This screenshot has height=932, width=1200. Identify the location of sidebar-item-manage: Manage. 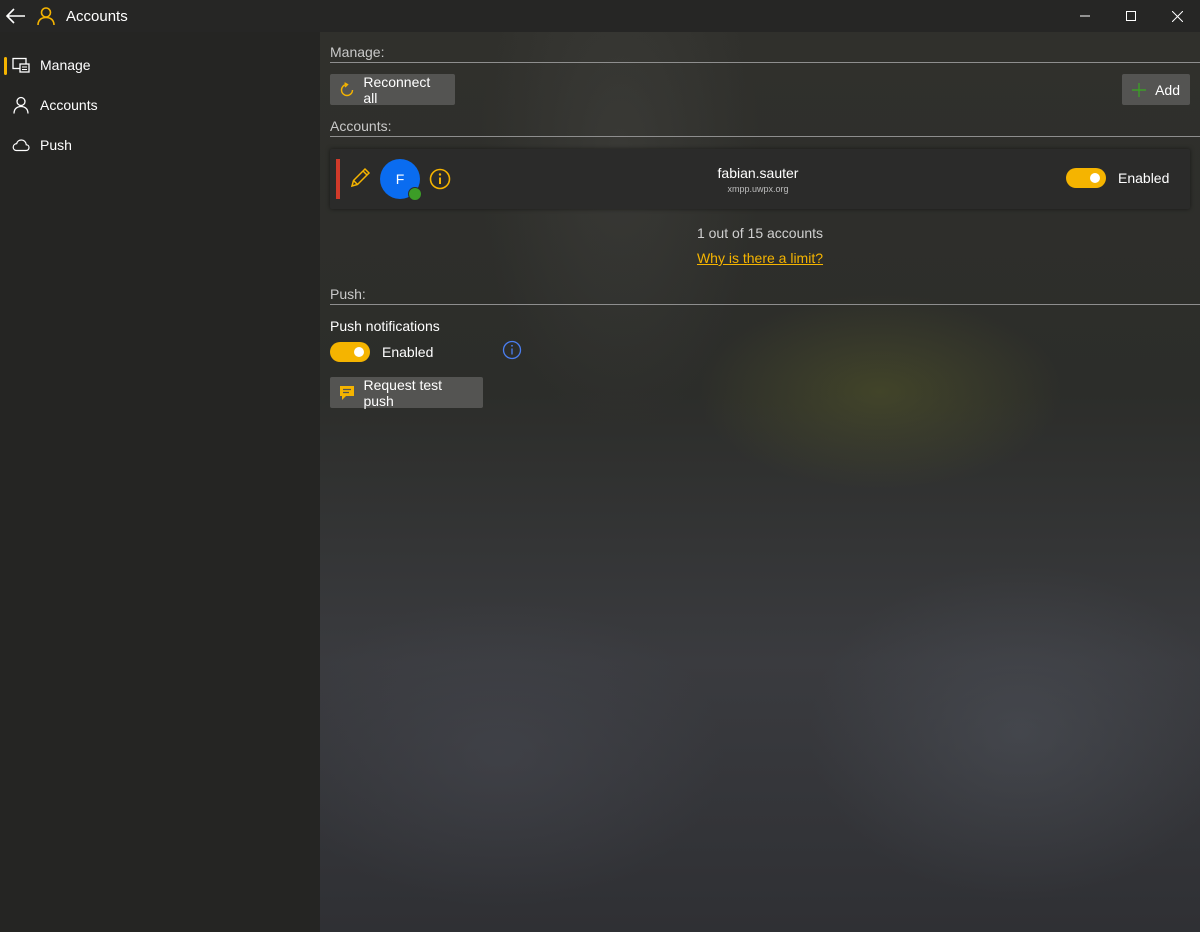
(160, 65).